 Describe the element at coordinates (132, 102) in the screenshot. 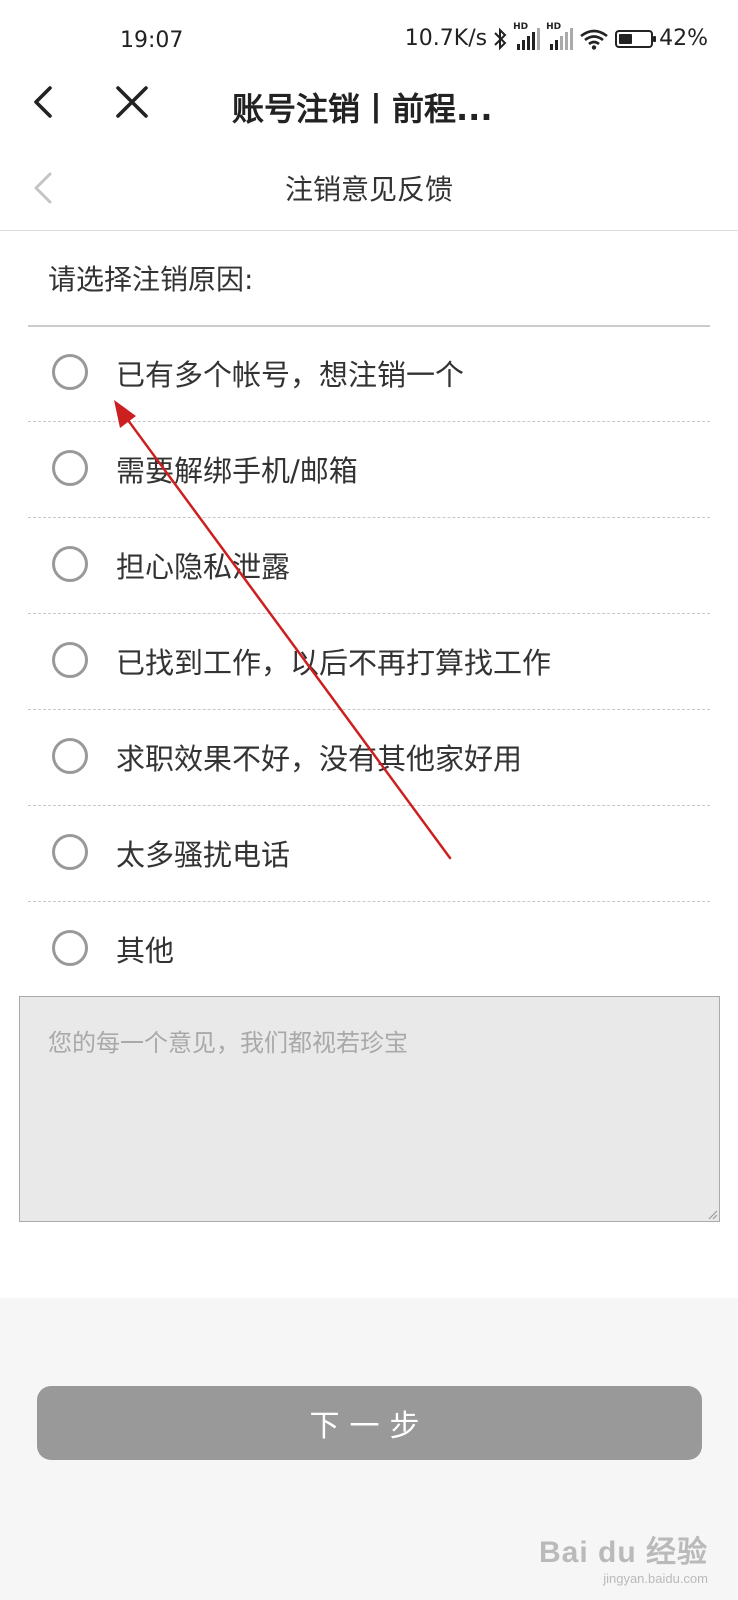

I see `close-icon` at that location.